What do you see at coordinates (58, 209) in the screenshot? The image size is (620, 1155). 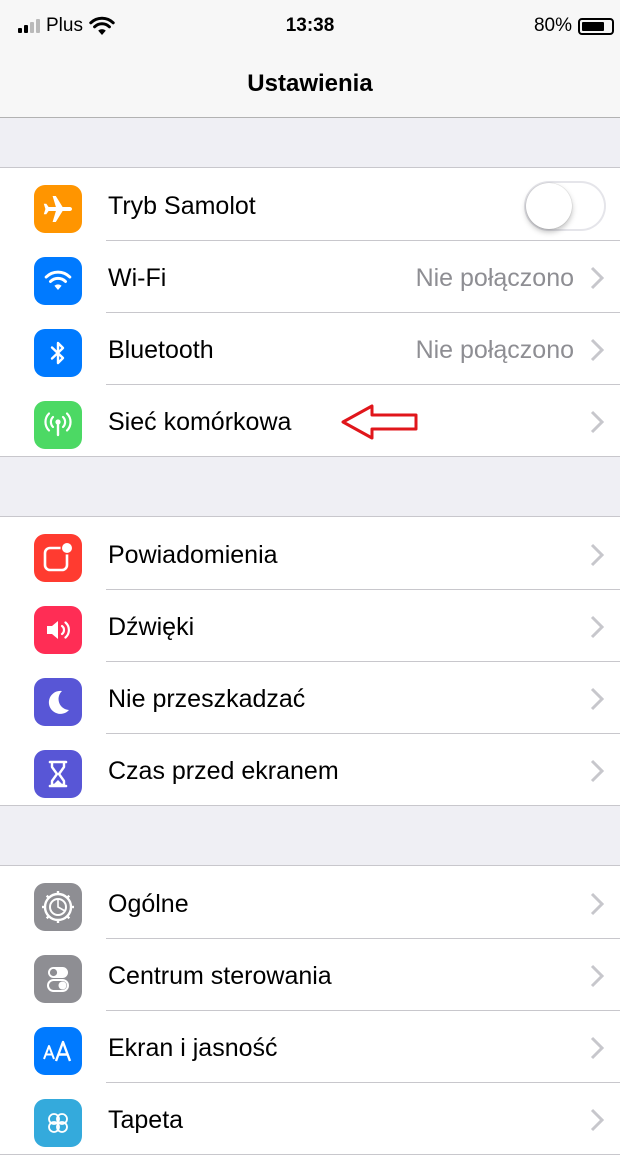 I see `airplane-icon` at bounding box center [58, 209].